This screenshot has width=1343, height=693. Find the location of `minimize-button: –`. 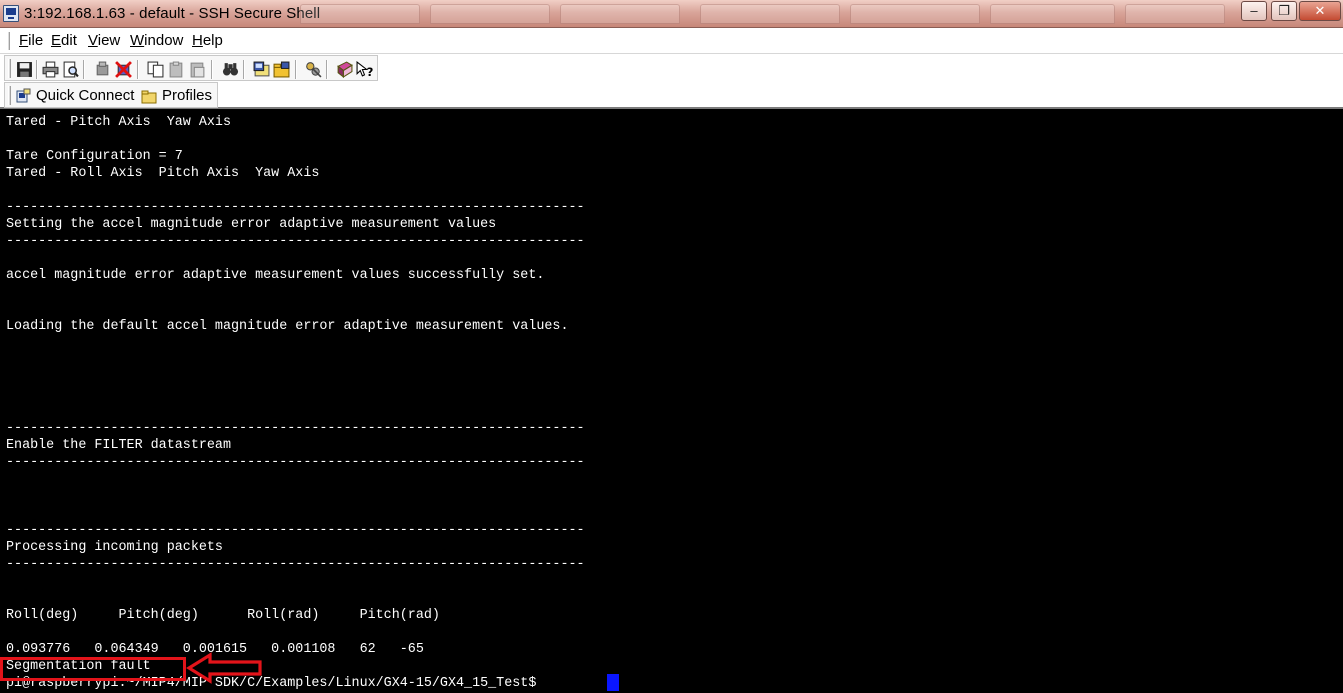

minimize-button: – is located at coordinates (1254, 11).